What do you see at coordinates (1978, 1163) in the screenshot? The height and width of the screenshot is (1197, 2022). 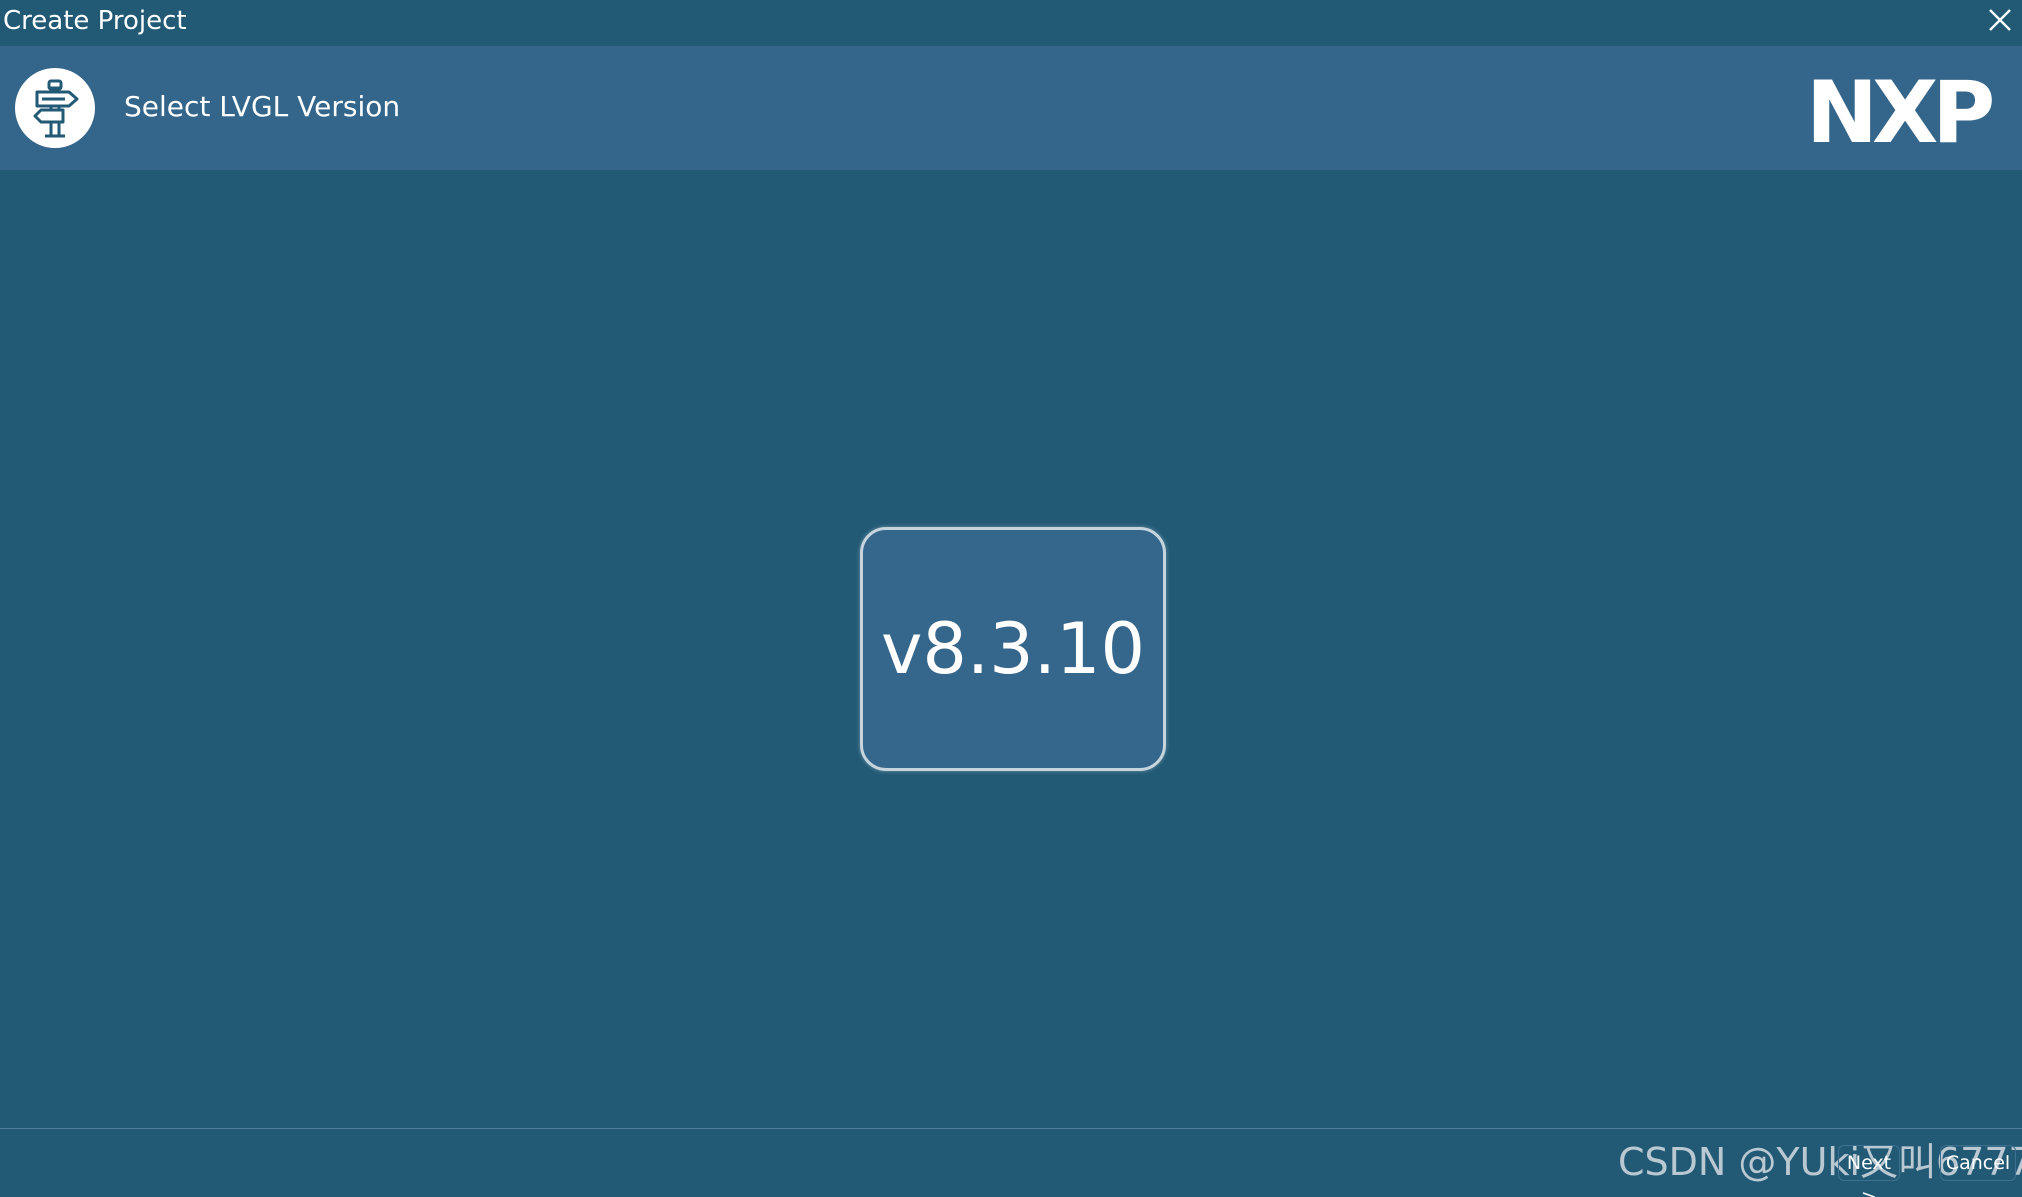 I see `cancel-button: Cancel` at bounding box center [1978, 1163].